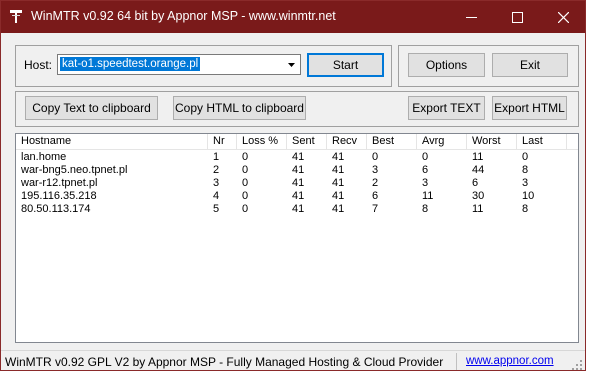  I want to click on cell-hostname: war-r12.tpnet.pl, so click(59, 183).